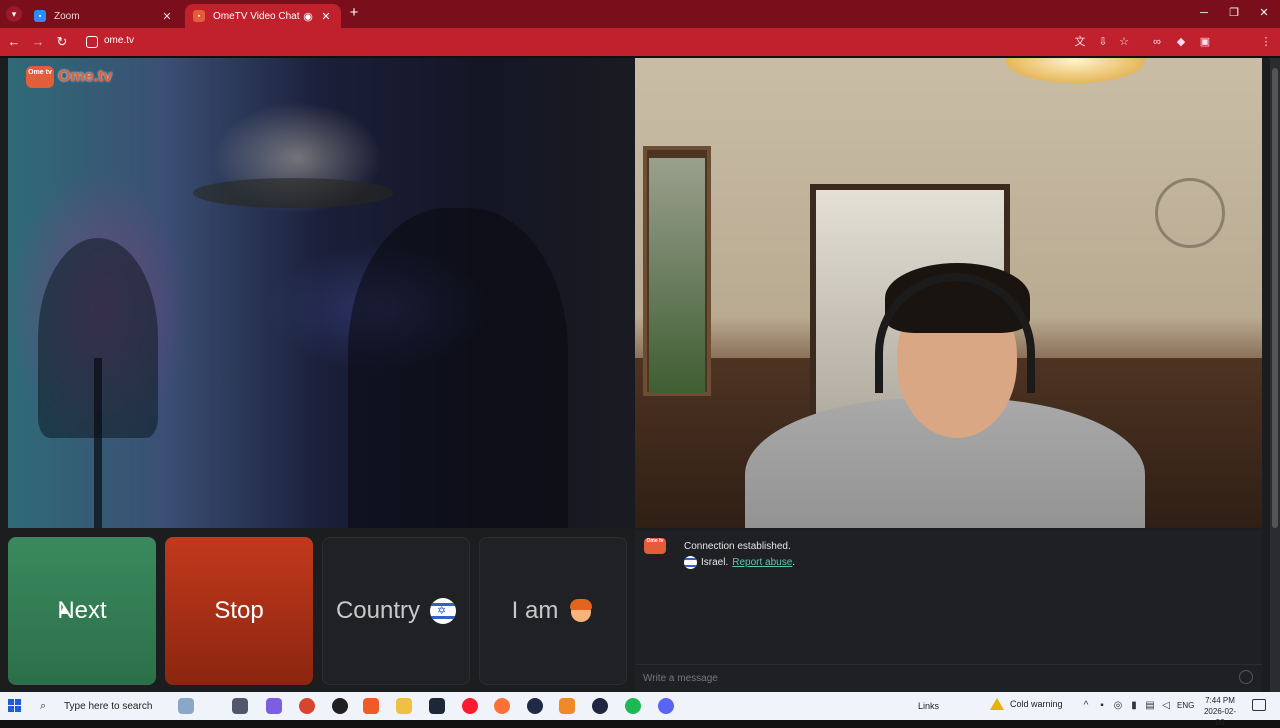 Image resolution: width=1280 pixels, height=728 pixels. What do you see at coordinates (92, 42) in the screenshot?
I see `camera-icon` at bounding box center [92, 42].